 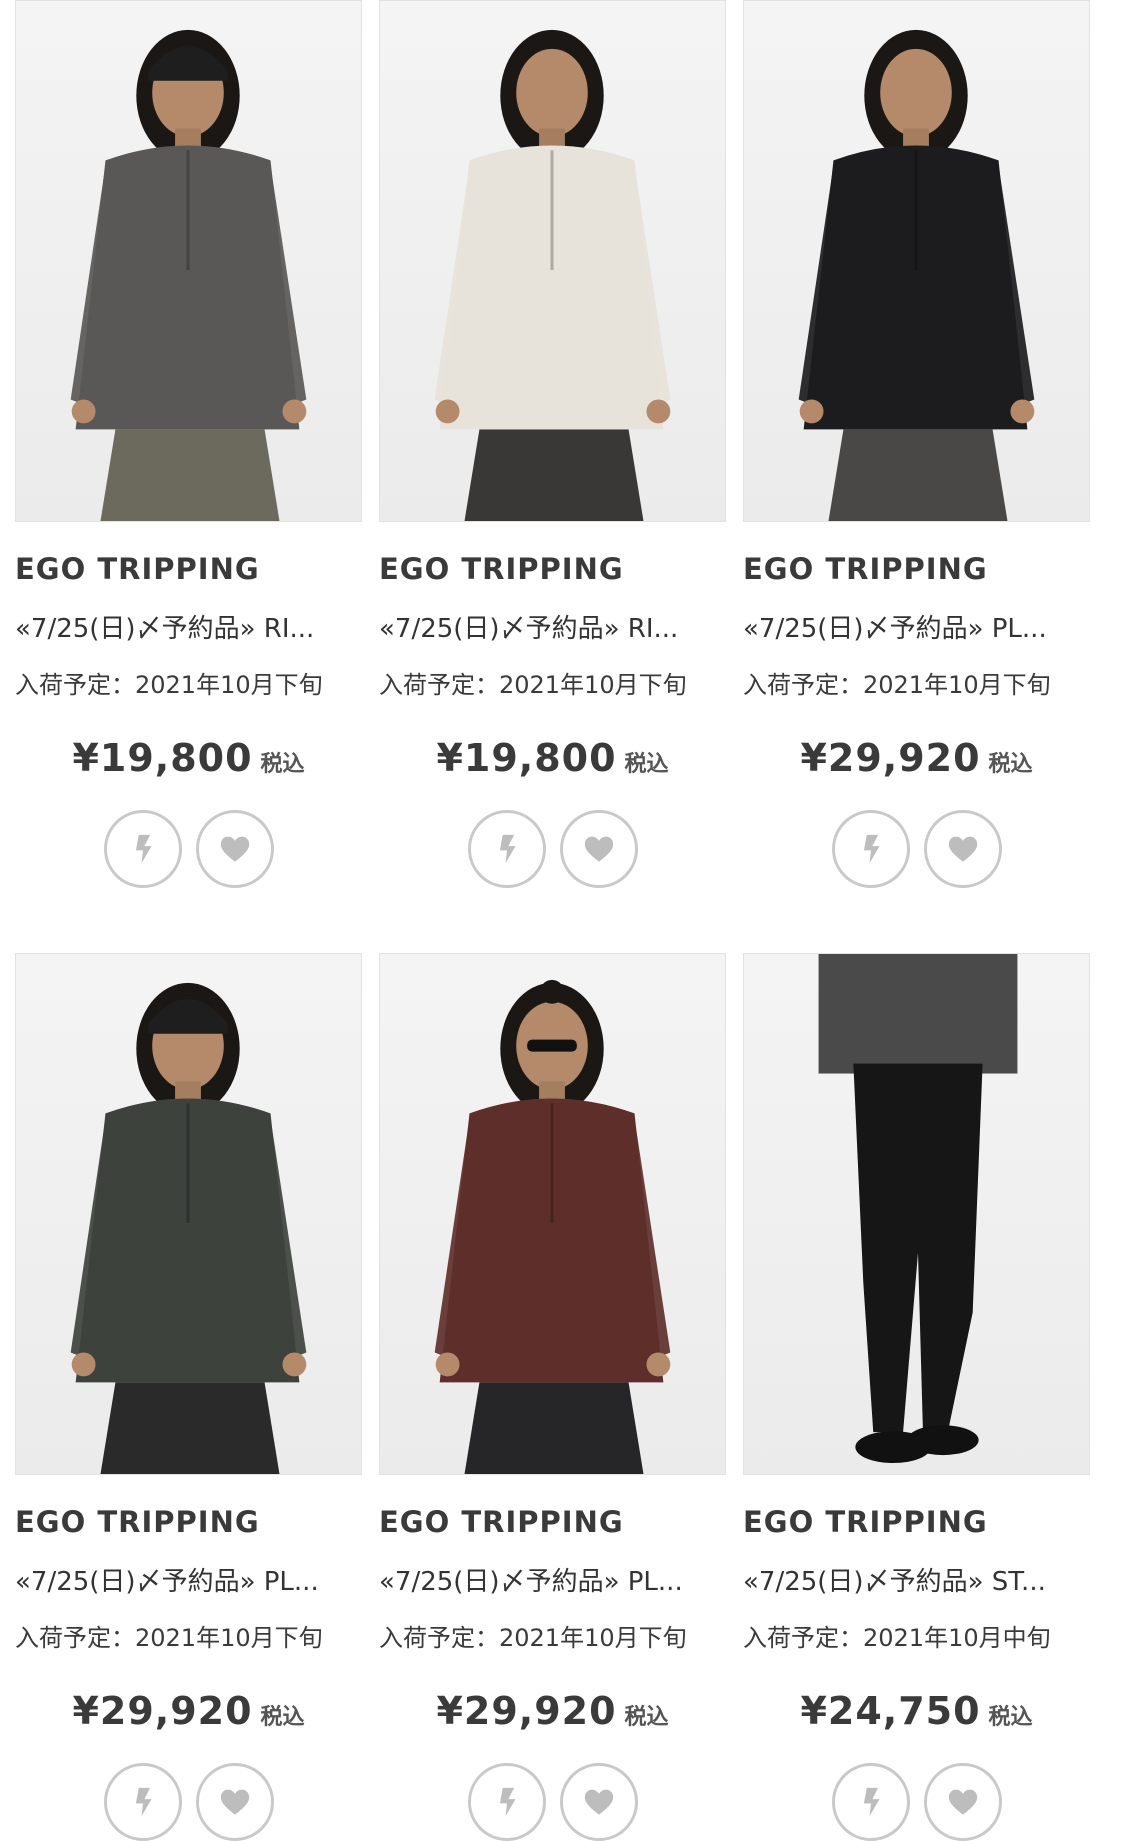 What do you see at coordinates (890, 1711) in the screenshot?
I see `product-price: ¥24,750` at bounding box center [890, 1711].